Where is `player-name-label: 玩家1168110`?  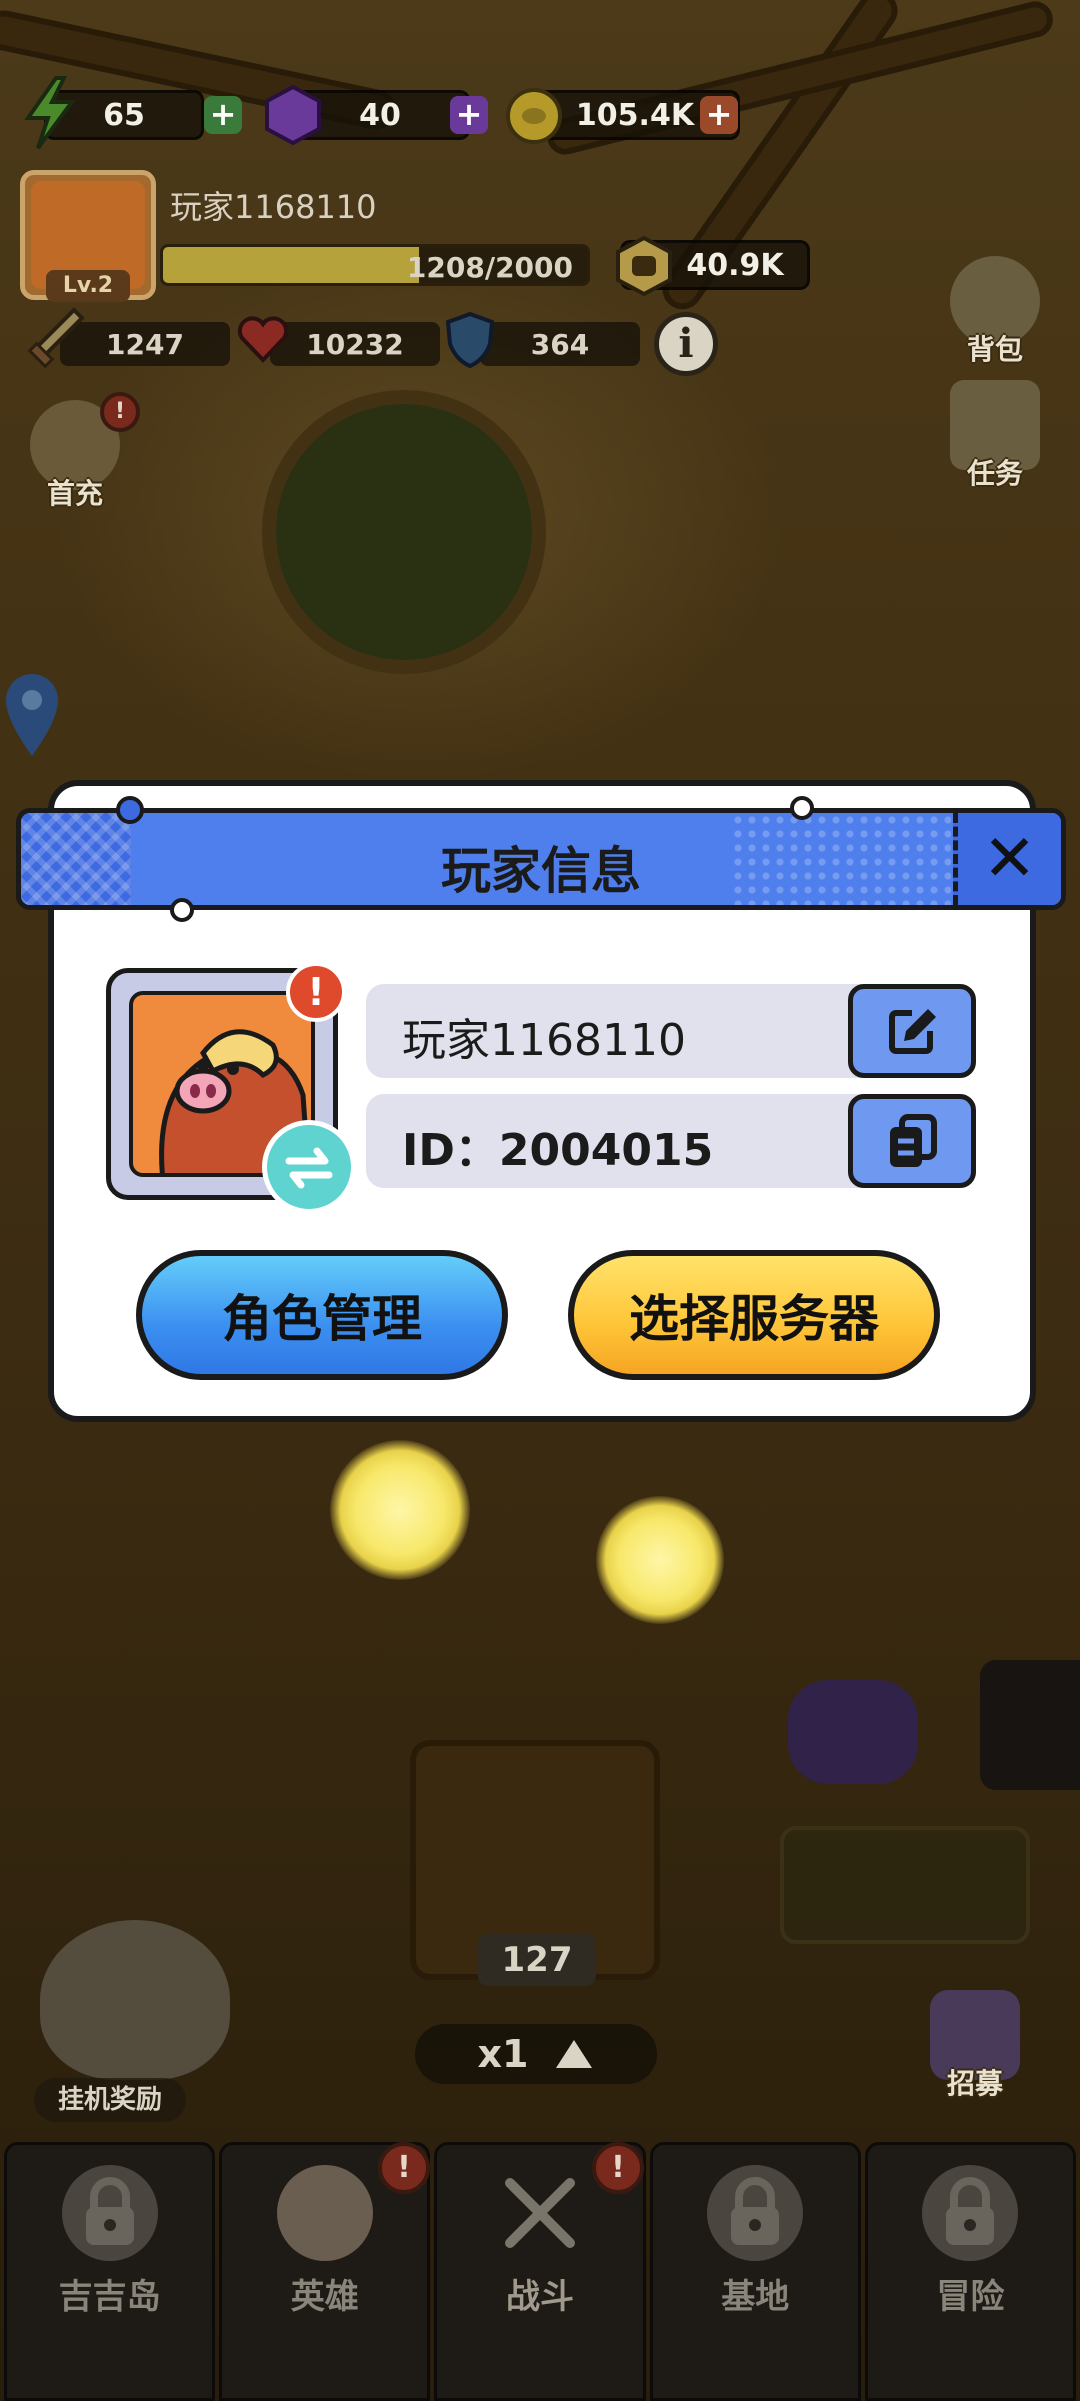
player-name-label: 玩家1168110 is located at coordinates (273, 207).